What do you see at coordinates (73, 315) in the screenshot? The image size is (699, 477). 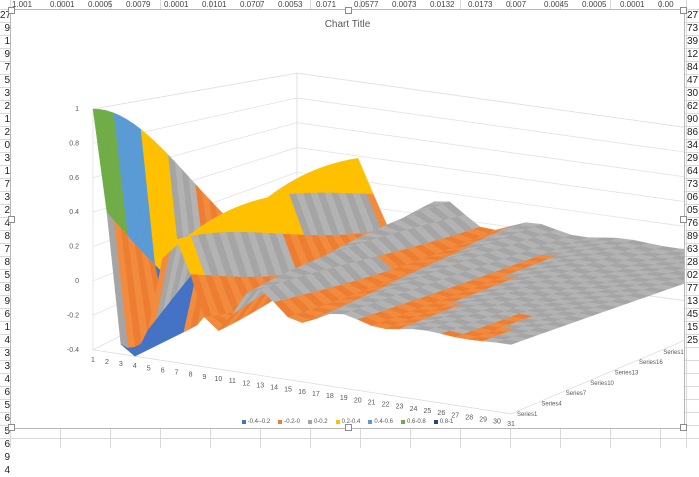 I see `z-tick-label: -0.2` at bounding box center [73, 315].